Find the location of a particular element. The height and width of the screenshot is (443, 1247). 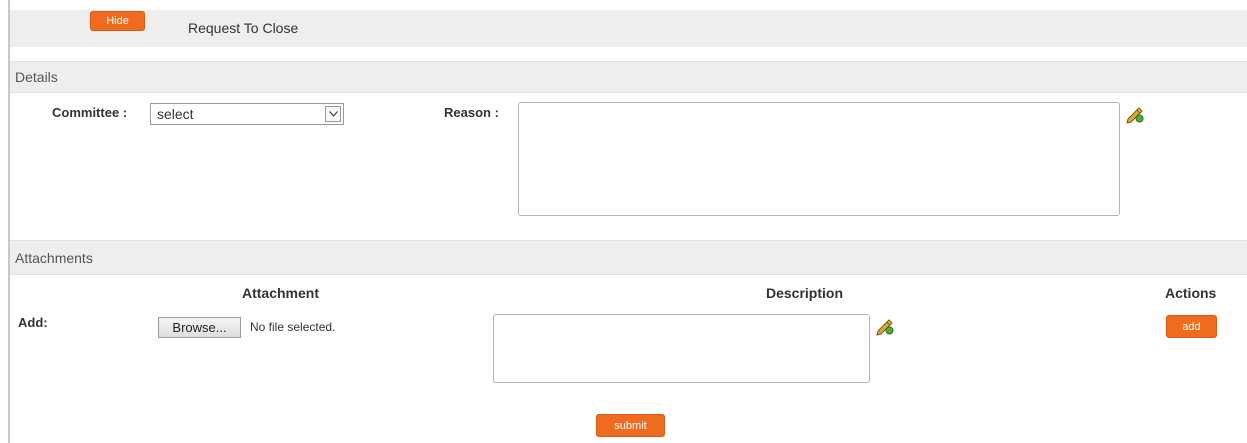

details-section-header: Details is located at coordinates (628, 77).